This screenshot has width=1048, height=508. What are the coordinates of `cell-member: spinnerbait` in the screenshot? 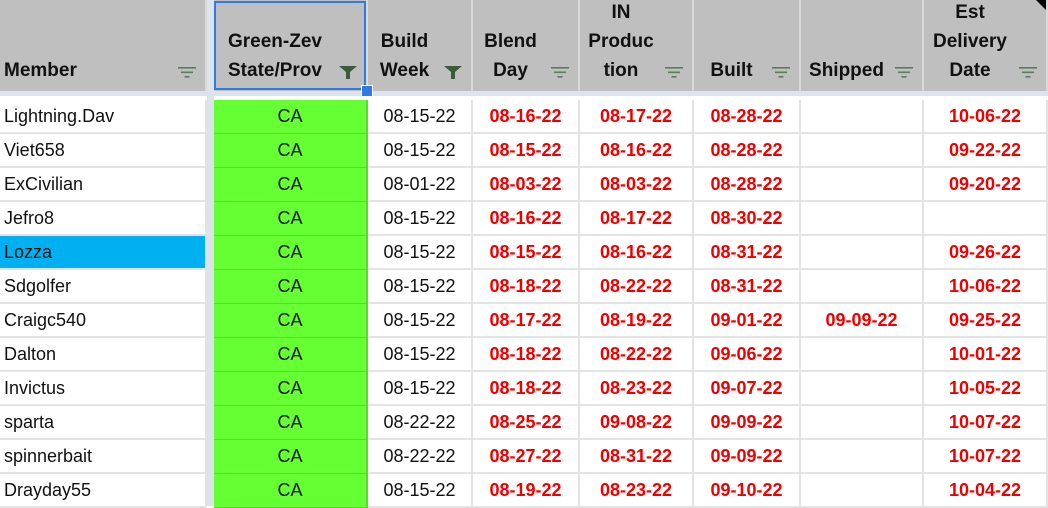 It's located at (103, 457).